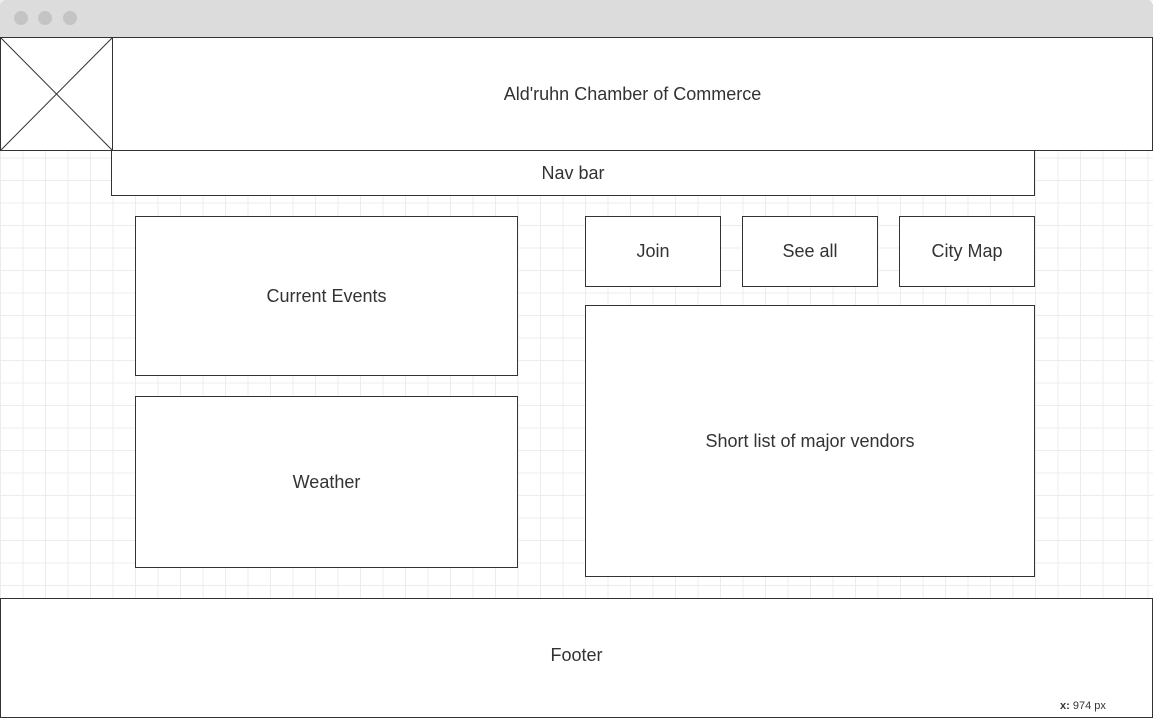  Describe the element at coordinates (1100, 706) in the screenshot. I see `coordinate-unit: px` at that location.